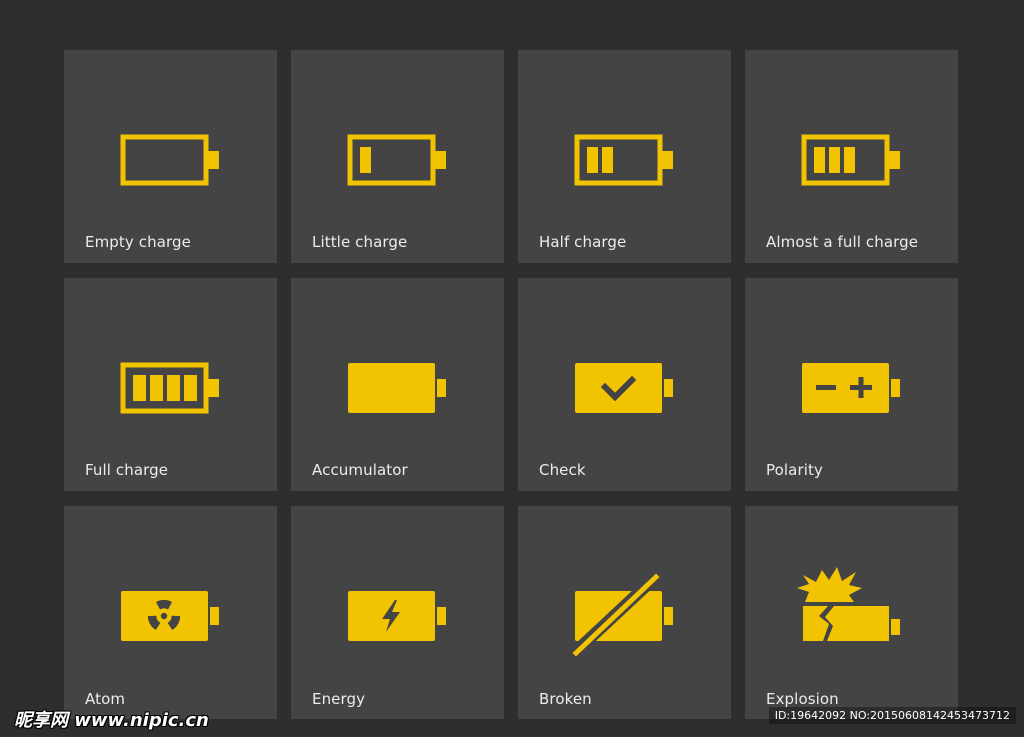 This screenshot has height=737, width=1024. I want to click on tile-label: Polarity, so click(794, 470).